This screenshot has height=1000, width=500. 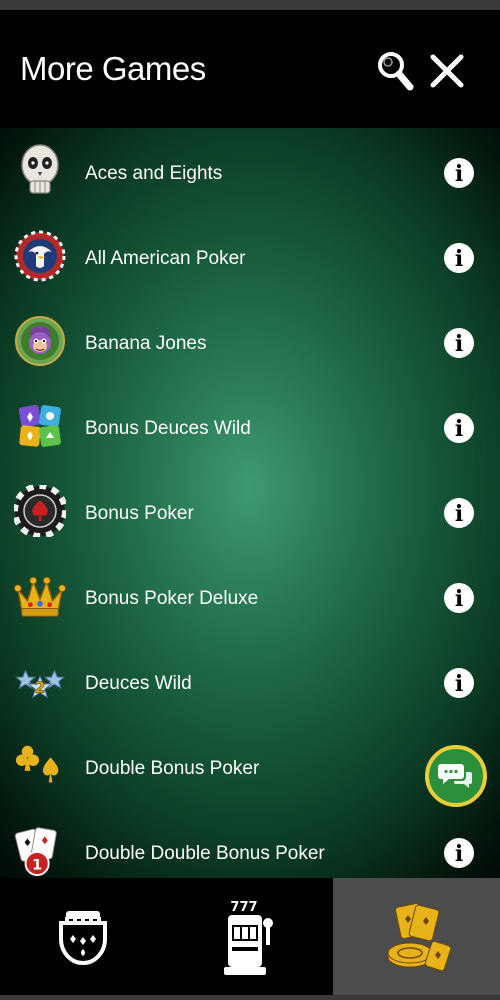 I want to click on monkey-icon, so click(x=40, y=341).